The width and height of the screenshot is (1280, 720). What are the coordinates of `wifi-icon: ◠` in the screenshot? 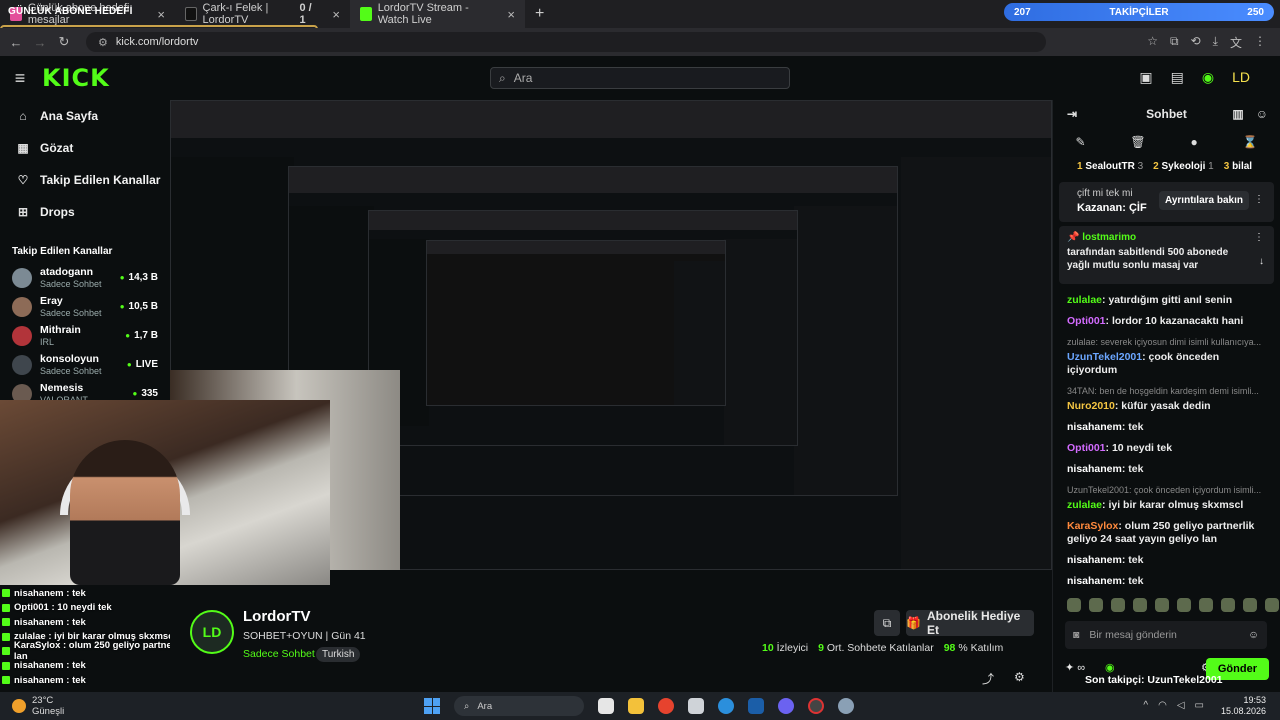 It's located at (1162, 705).